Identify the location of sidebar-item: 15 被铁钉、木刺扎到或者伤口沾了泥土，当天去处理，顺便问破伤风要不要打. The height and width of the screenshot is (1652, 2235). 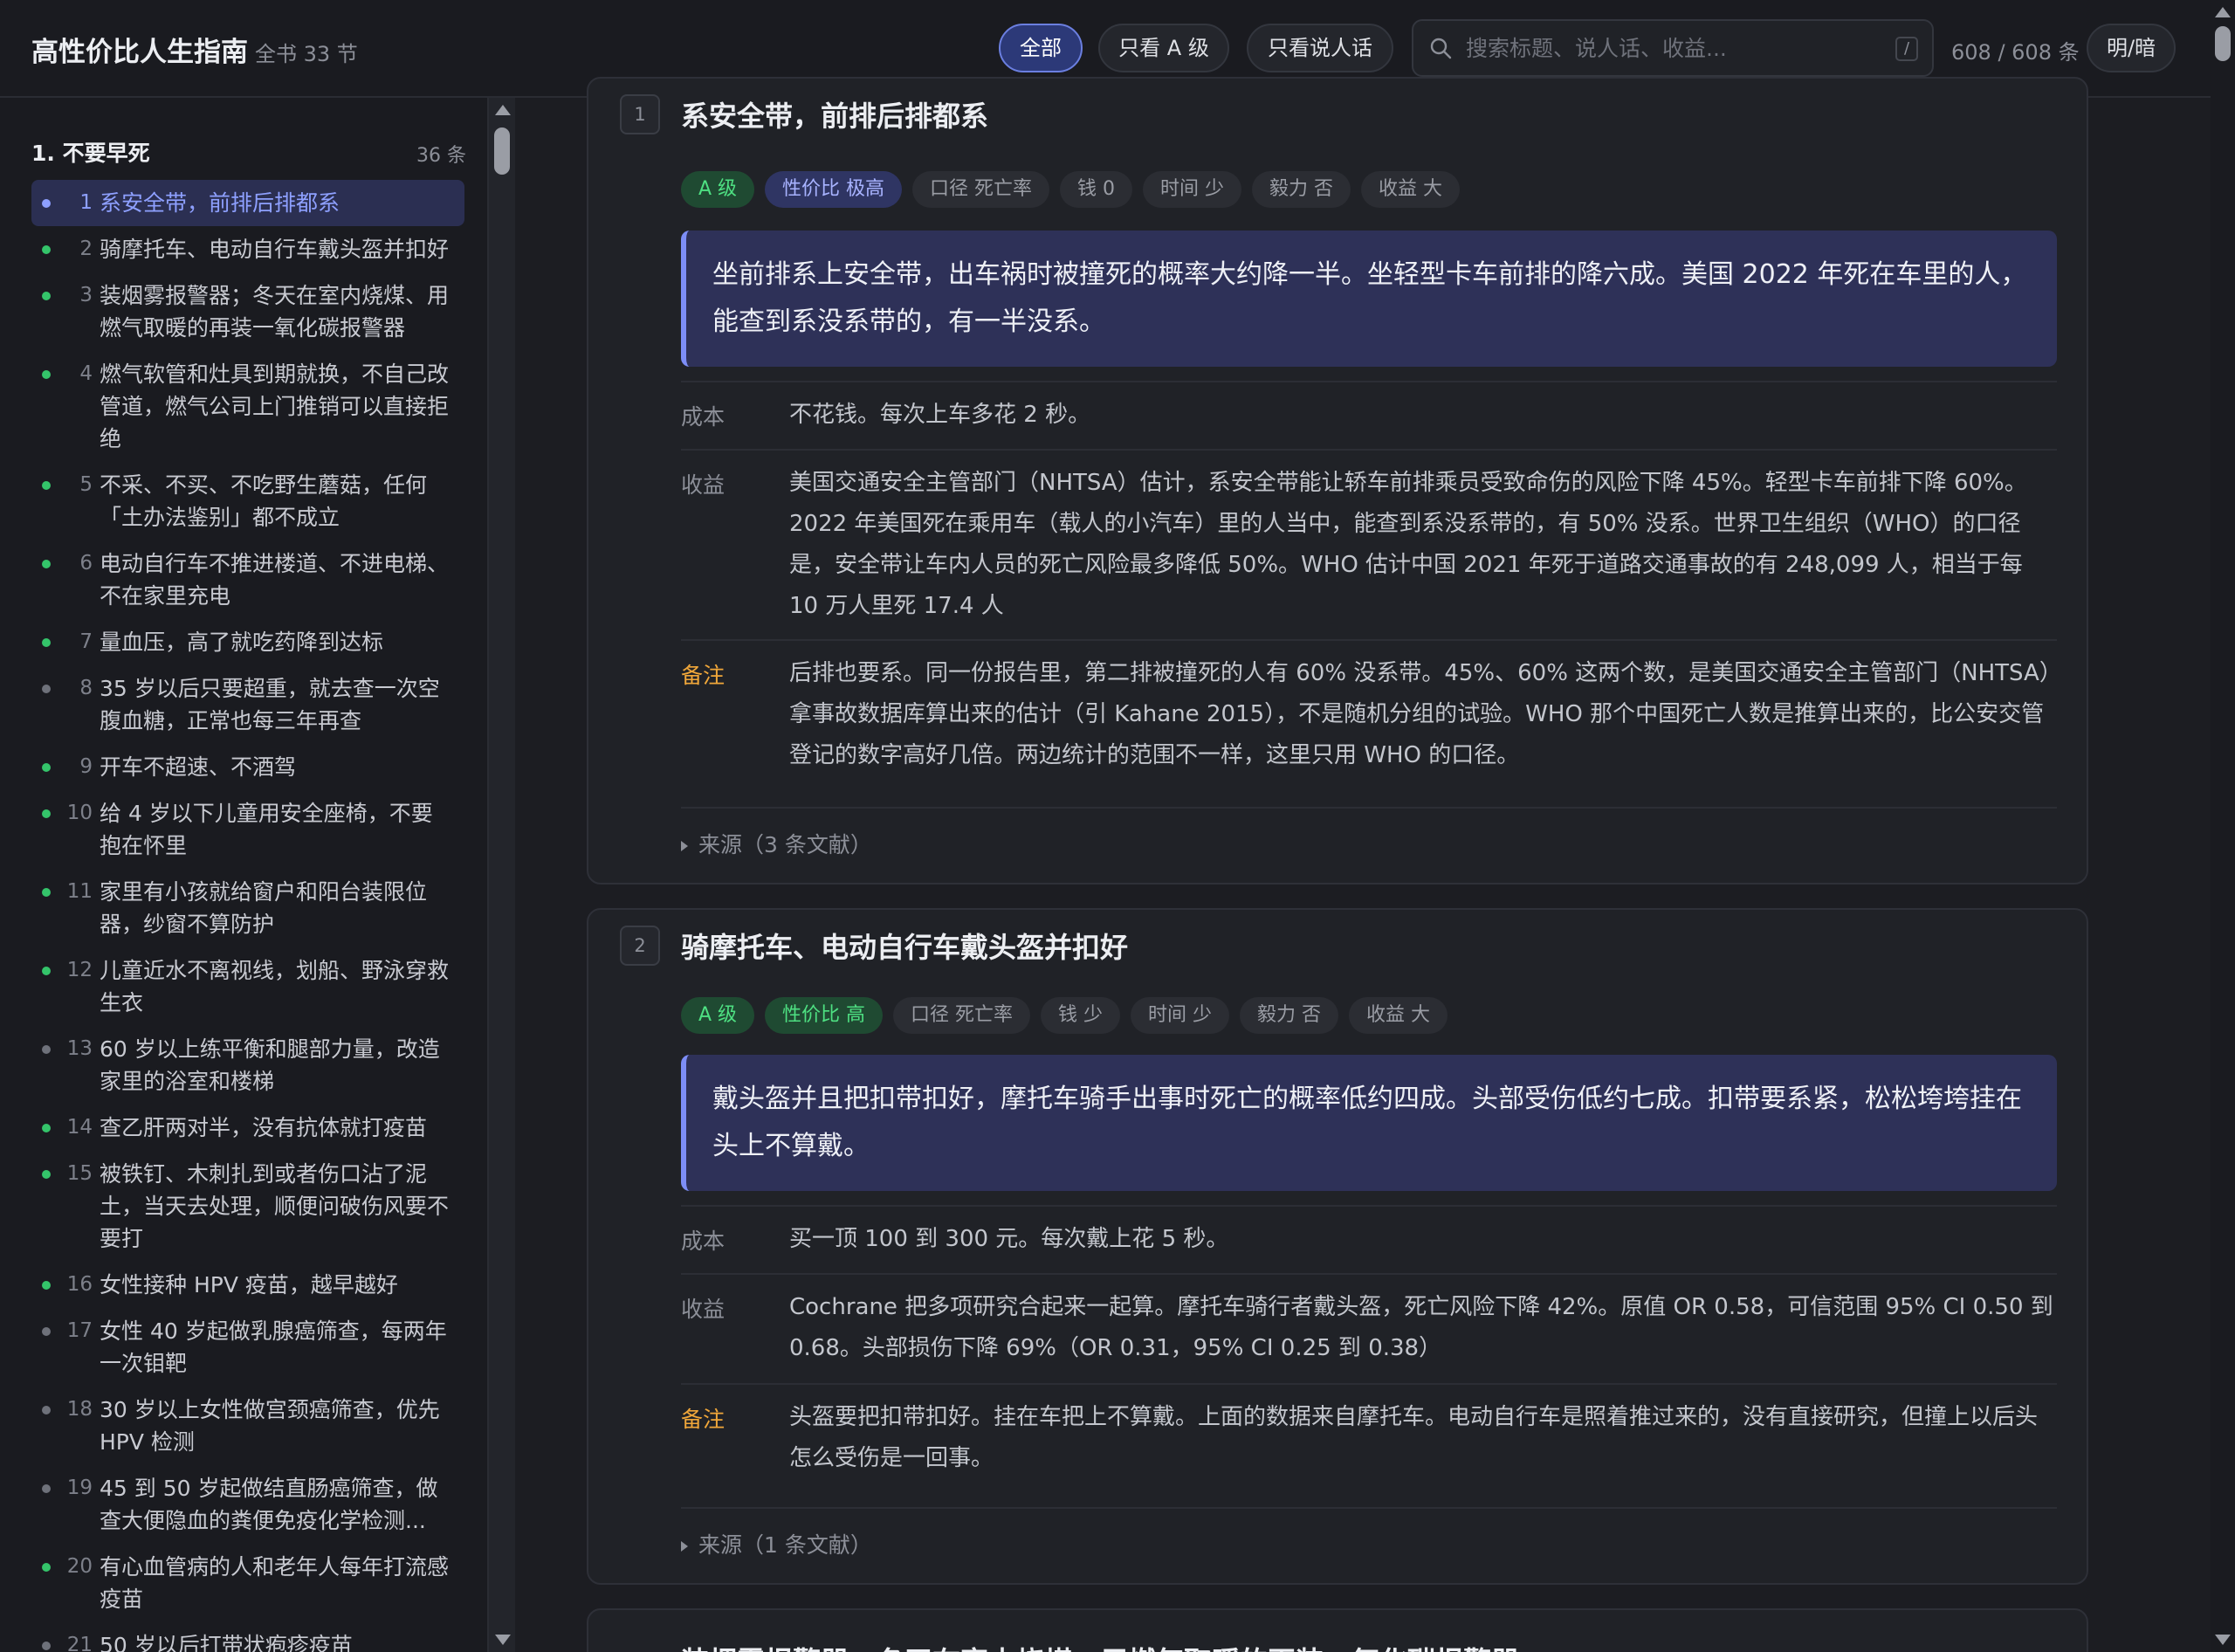
(248, 1206).